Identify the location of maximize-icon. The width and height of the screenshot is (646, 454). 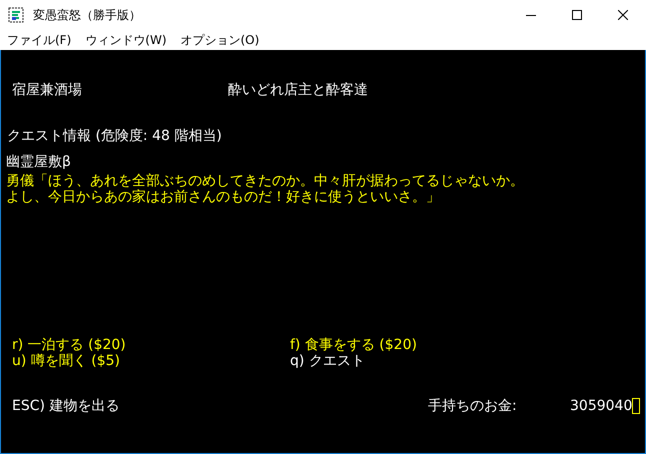
(577, 15).